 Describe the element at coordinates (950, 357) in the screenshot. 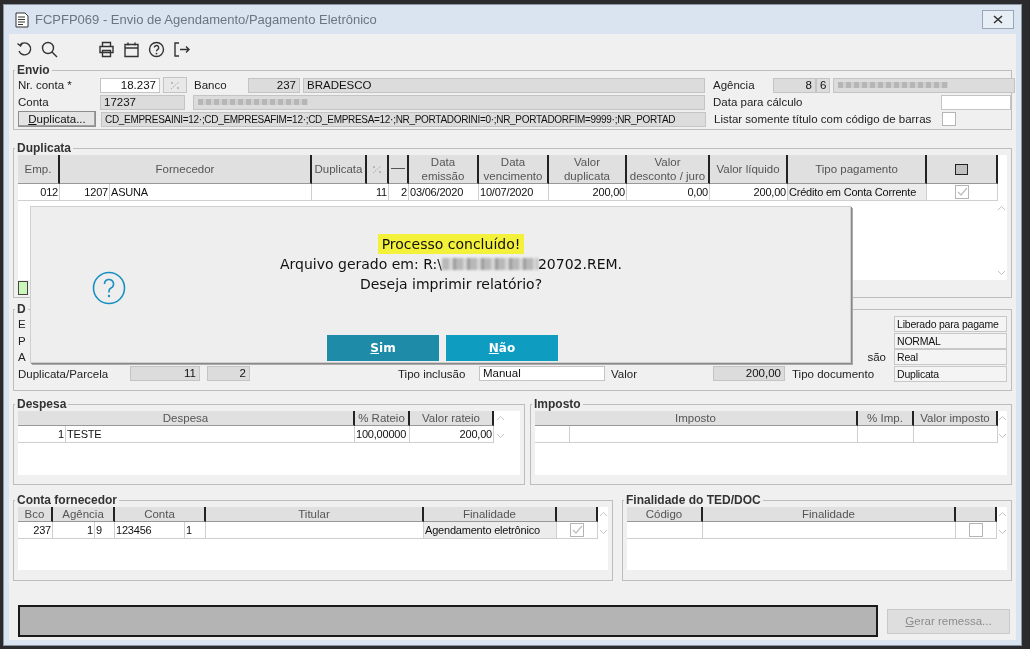

I see `text-field: Real` at that location.